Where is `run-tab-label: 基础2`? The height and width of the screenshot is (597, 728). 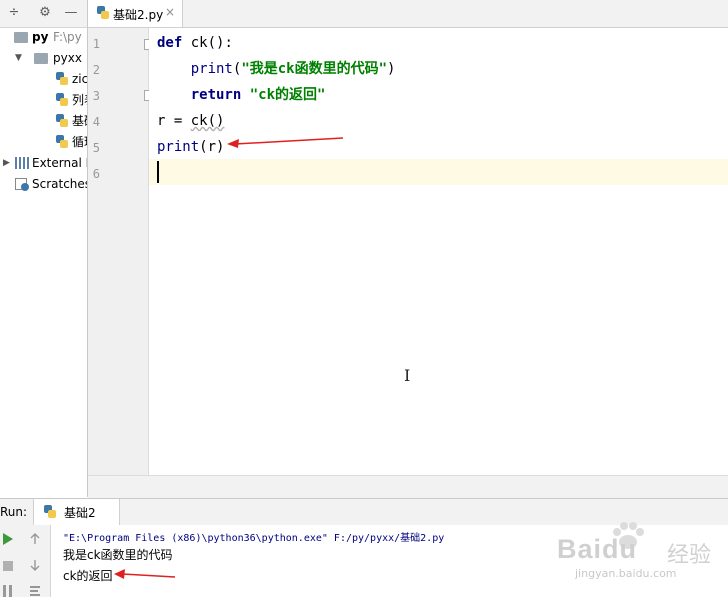 run-tab-label: 基础2 is located at coordinates (80, 513).